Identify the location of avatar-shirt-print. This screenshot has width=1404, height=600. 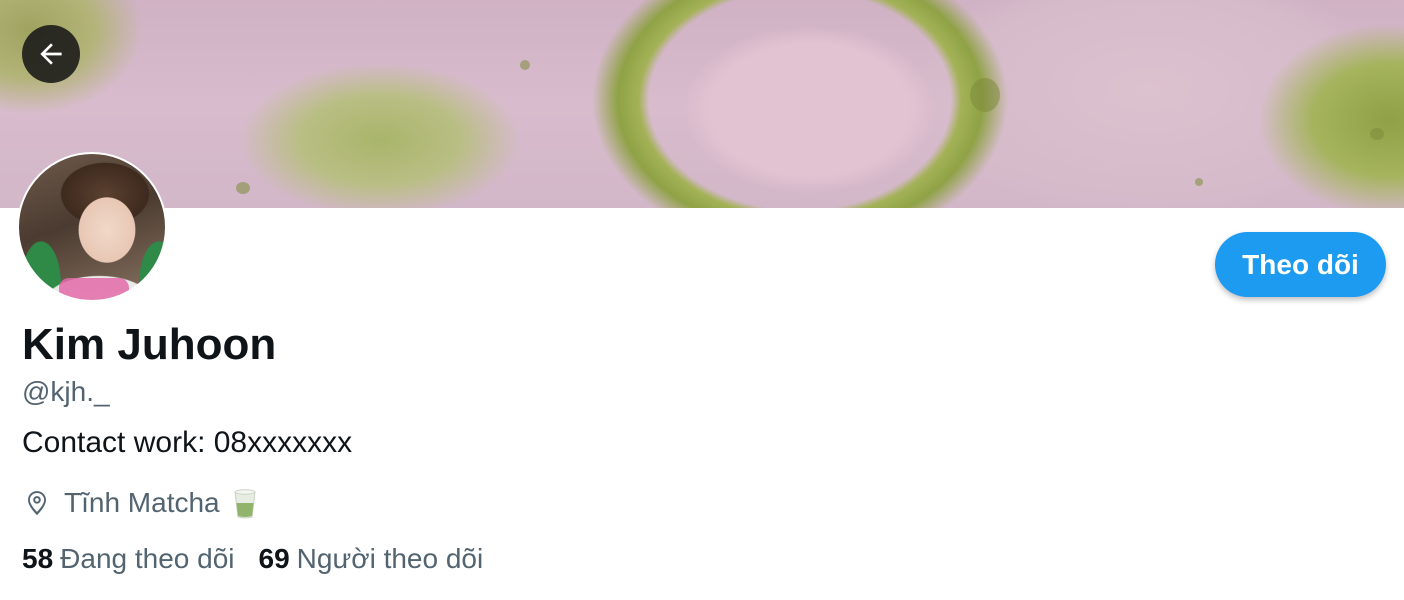
(94, 289).